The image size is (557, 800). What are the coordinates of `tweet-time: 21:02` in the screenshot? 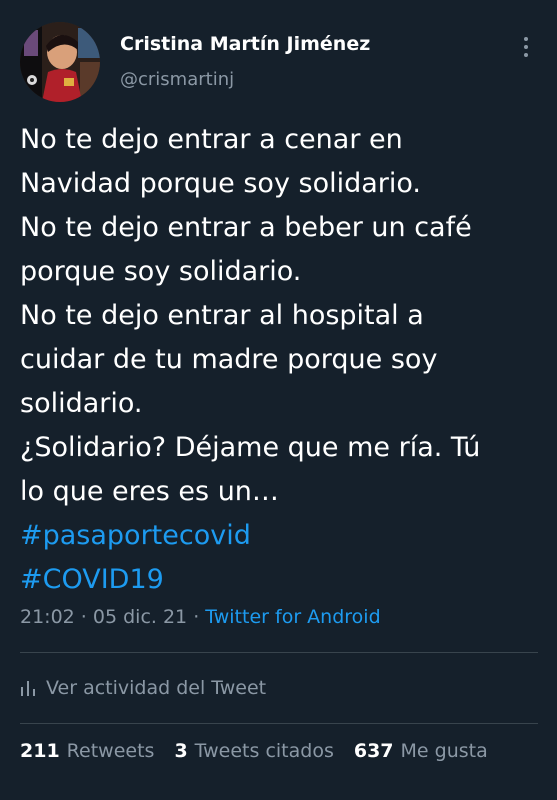 It's located at (47, 617).